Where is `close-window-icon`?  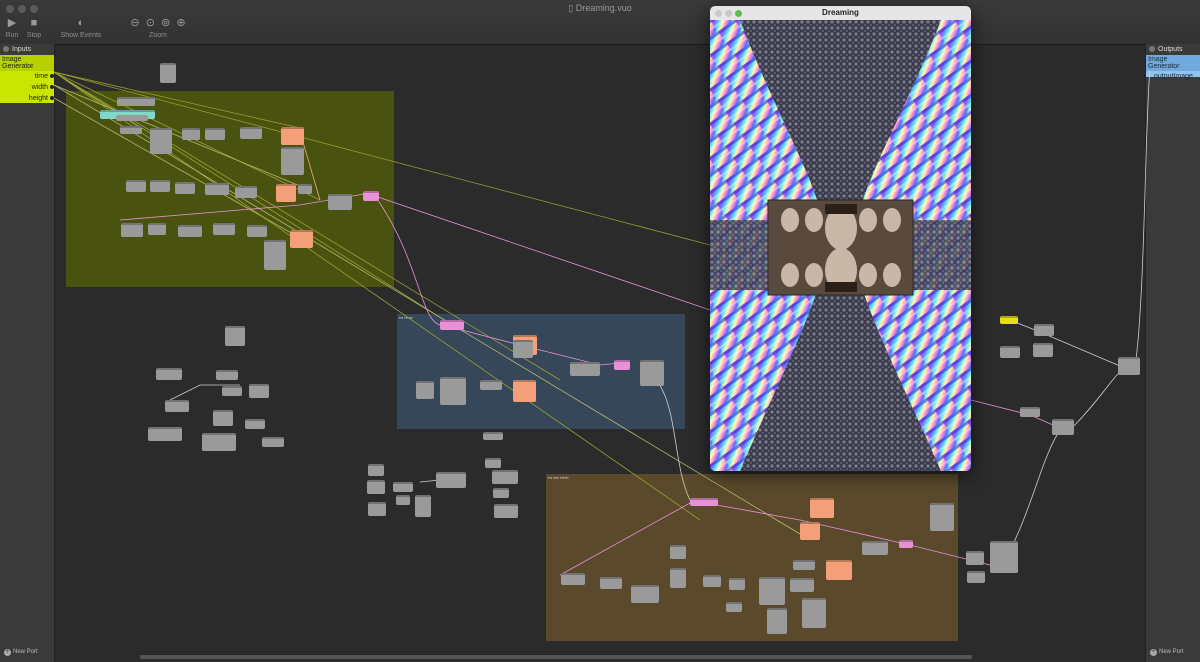 close-window-icon is located at coordinates (718, 13).